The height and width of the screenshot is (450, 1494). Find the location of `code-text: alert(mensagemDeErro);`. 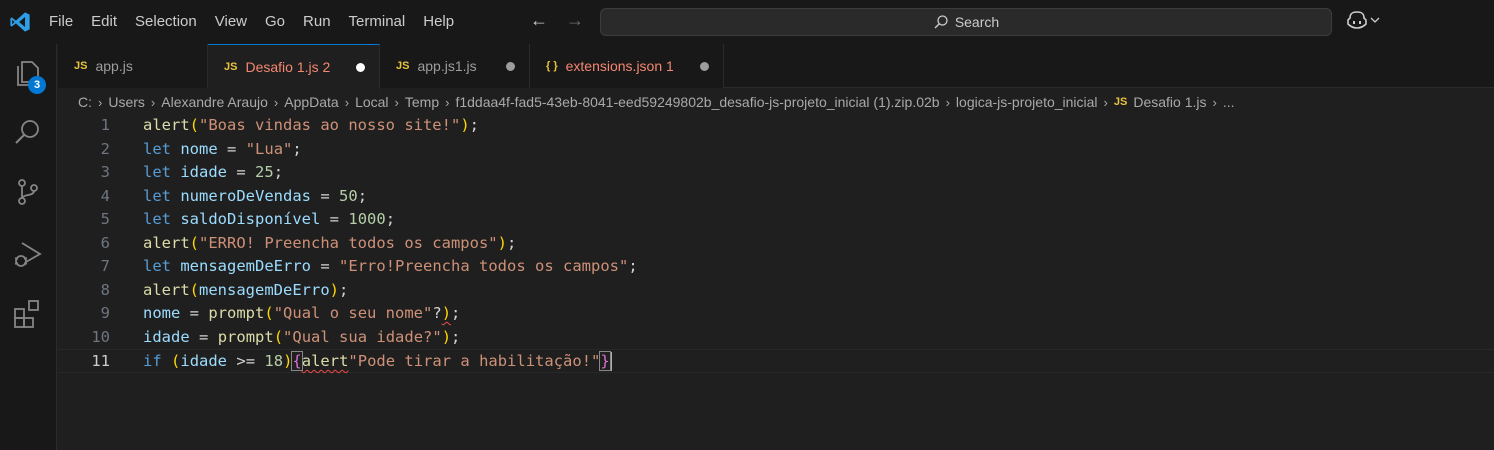

code-text: alert(mensagemDeErro); is located at coordinates (245, 291).